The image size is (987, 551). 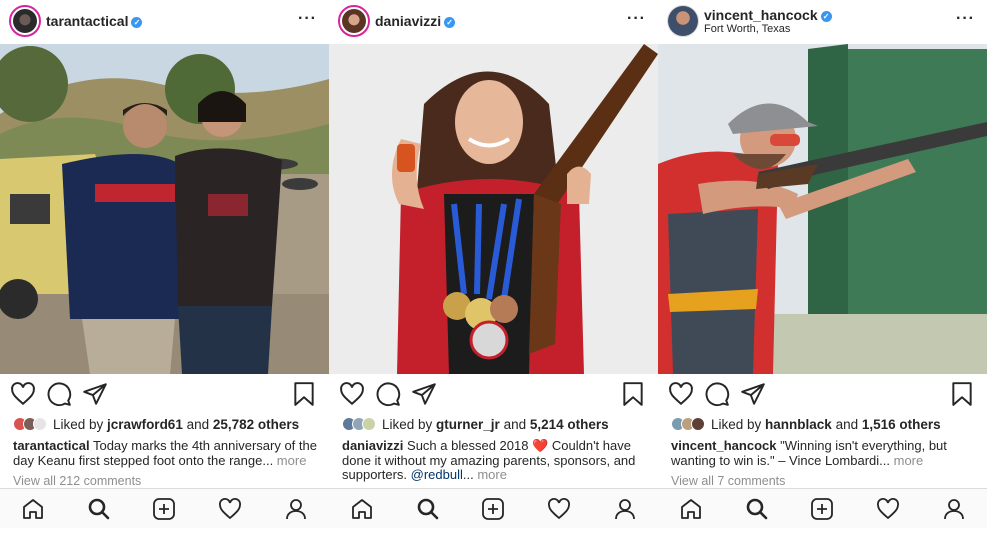 I want to click on username-text: tarantactical, so click(x=87, y=21).